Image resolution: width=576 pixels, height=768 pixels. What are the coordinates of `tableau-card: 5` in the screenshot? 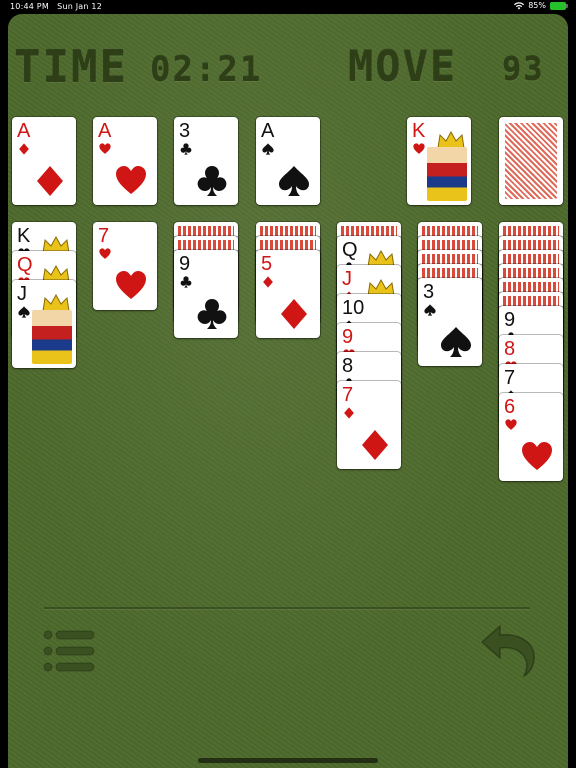 It's located at (288, 294).